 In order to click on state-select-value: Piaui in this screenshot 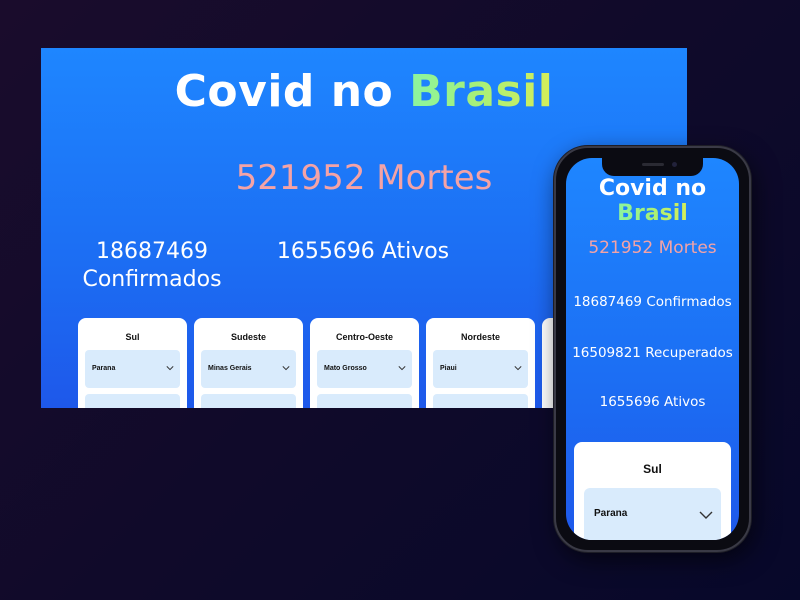, I will do `click(448, 368)`.